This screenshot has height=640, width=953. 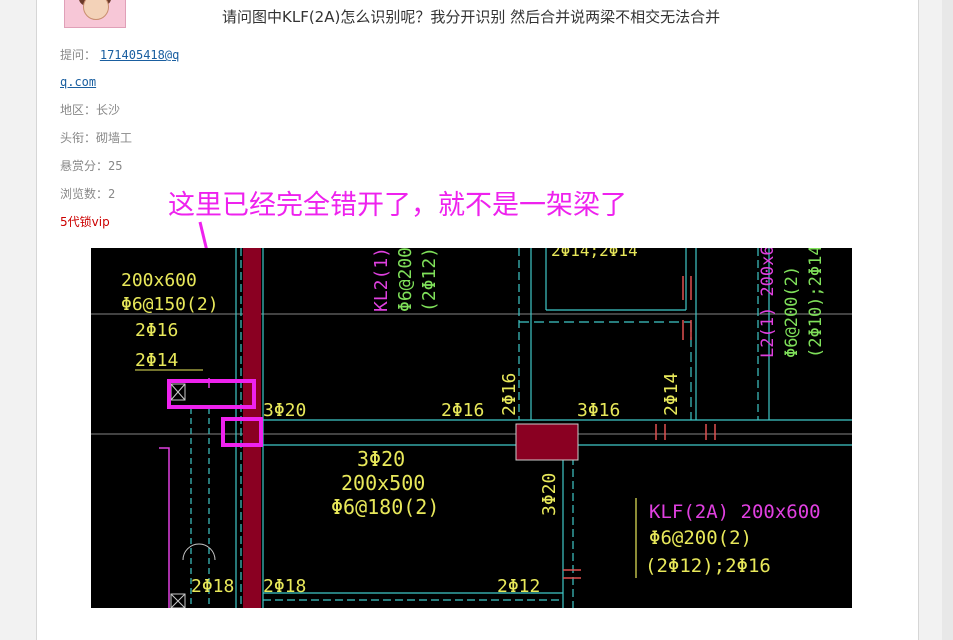 I want to click on cad-column-center, so click(x=547, y=442).